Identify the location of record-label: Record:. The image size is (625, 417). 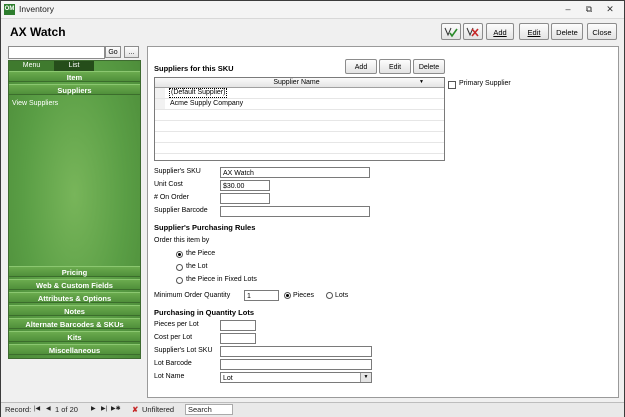
(18, 409).